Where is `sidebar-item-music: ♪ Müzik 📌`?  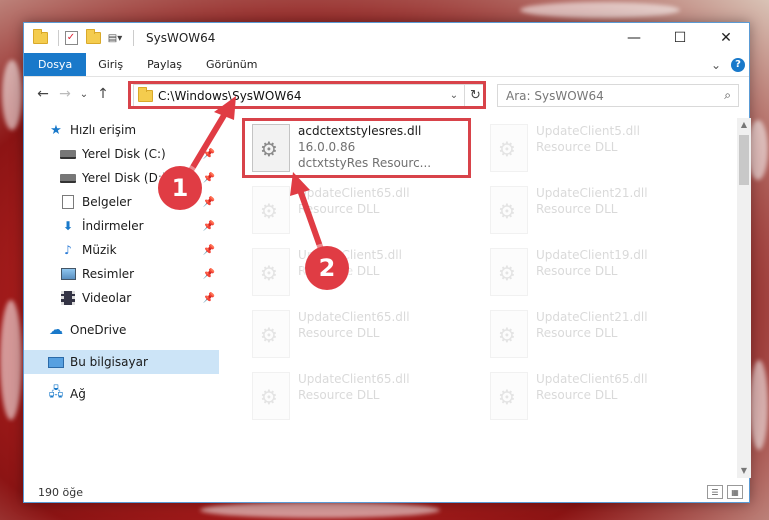
sidebar-item-music: ♪ Müzik 📌 is located at coordinates (121, 250).